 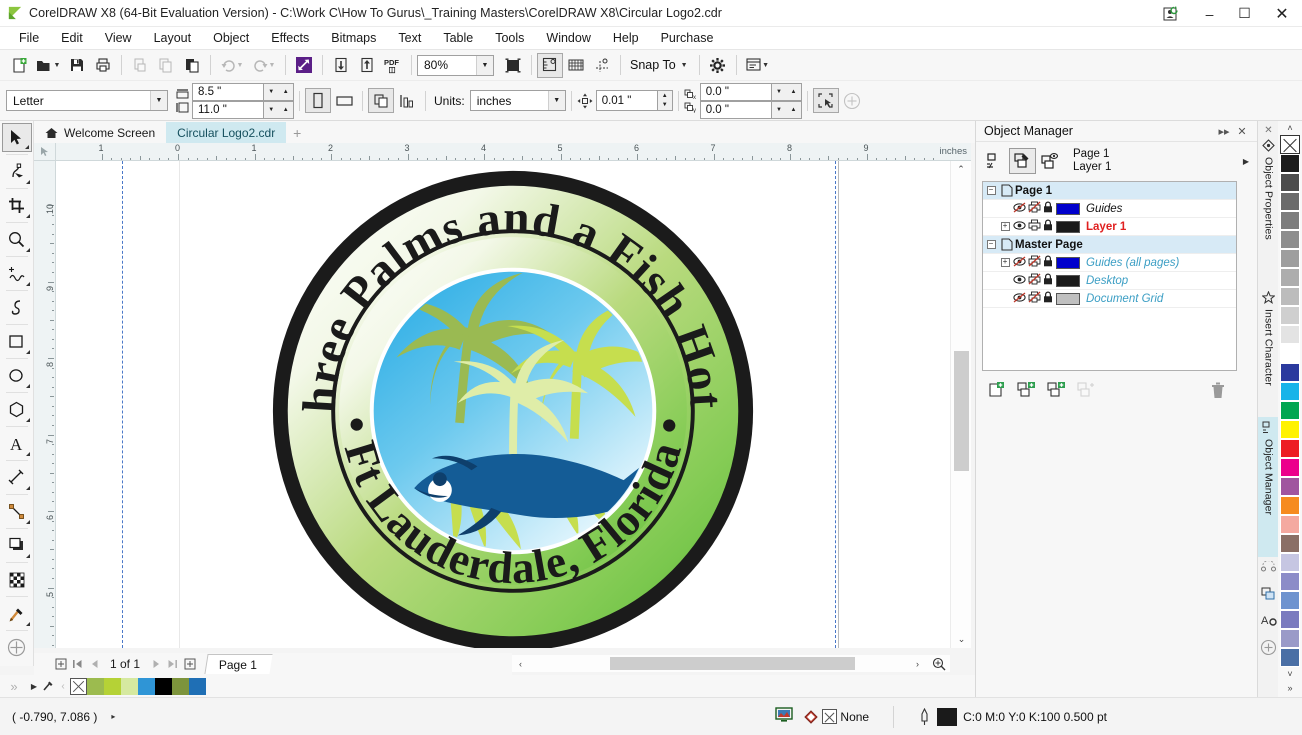 What do you see at coordinates (45, 404) in the screenshot?
I see `vertical-ruler: 10987654321` at bounding box center [45, 404].